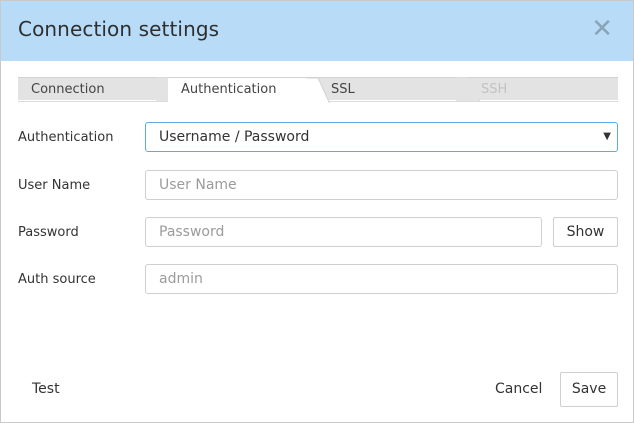 This screenshot has height=423, width=634. I want to click on password-placeholder: Password, so click(192, 232).